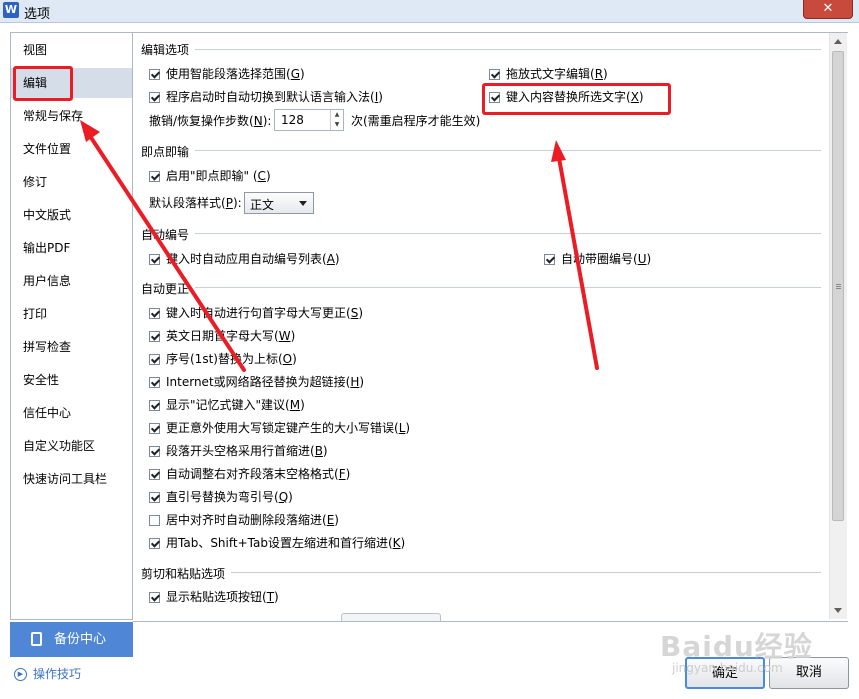 The width and height of the screenshot is (859, 699). Describe the element at coordinates (11, 10) in the screenshot. I see `wps-writer-icon: W` at that location.